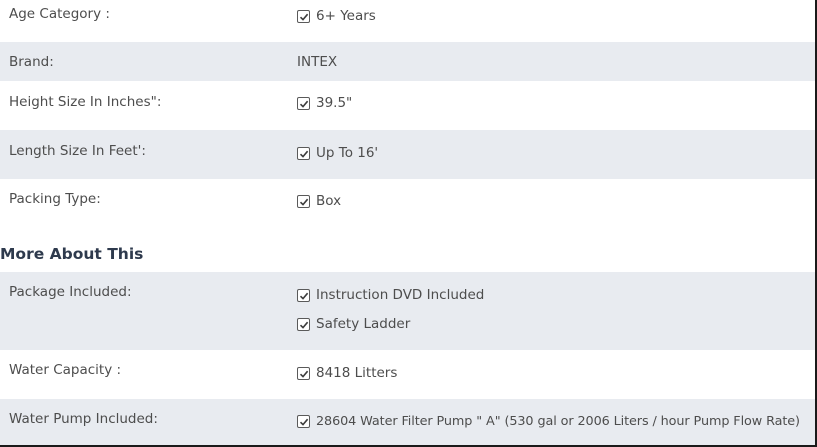  I want to click on length-option: Up To 16', so click(337, 153).